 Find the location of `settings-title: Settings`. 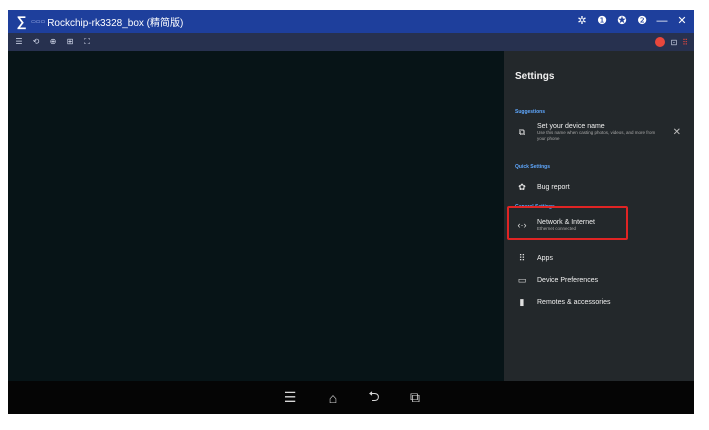

settings-title: Settings is located at coordinates (535, 76).